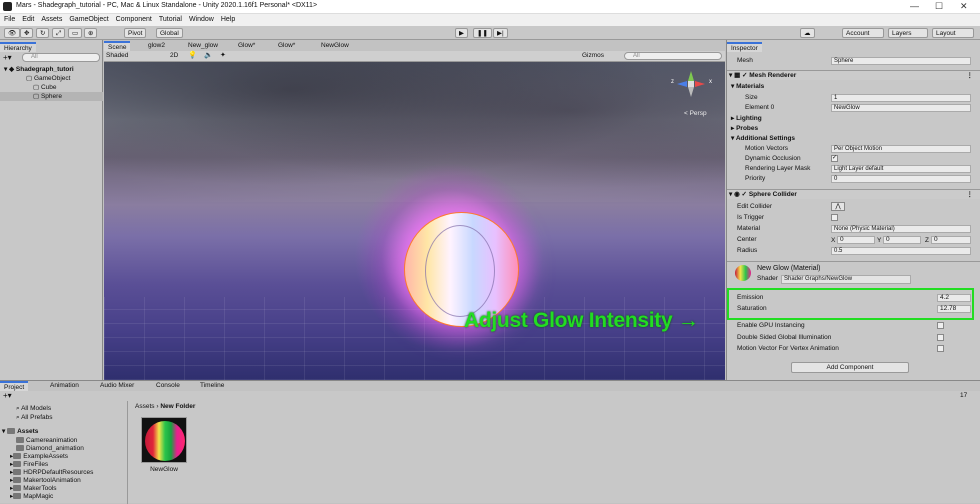  Describe the element at coordinates (853, 87) in the screenshot. I see `materials-foldout: ▾ Materials` at that location.